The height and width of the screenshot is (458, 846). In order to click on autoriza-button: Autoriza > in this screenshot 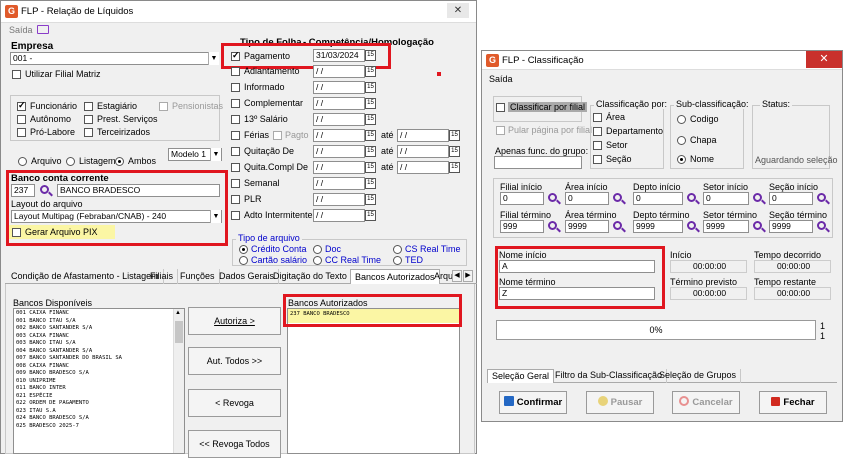, I will do `click(234, 321)`.